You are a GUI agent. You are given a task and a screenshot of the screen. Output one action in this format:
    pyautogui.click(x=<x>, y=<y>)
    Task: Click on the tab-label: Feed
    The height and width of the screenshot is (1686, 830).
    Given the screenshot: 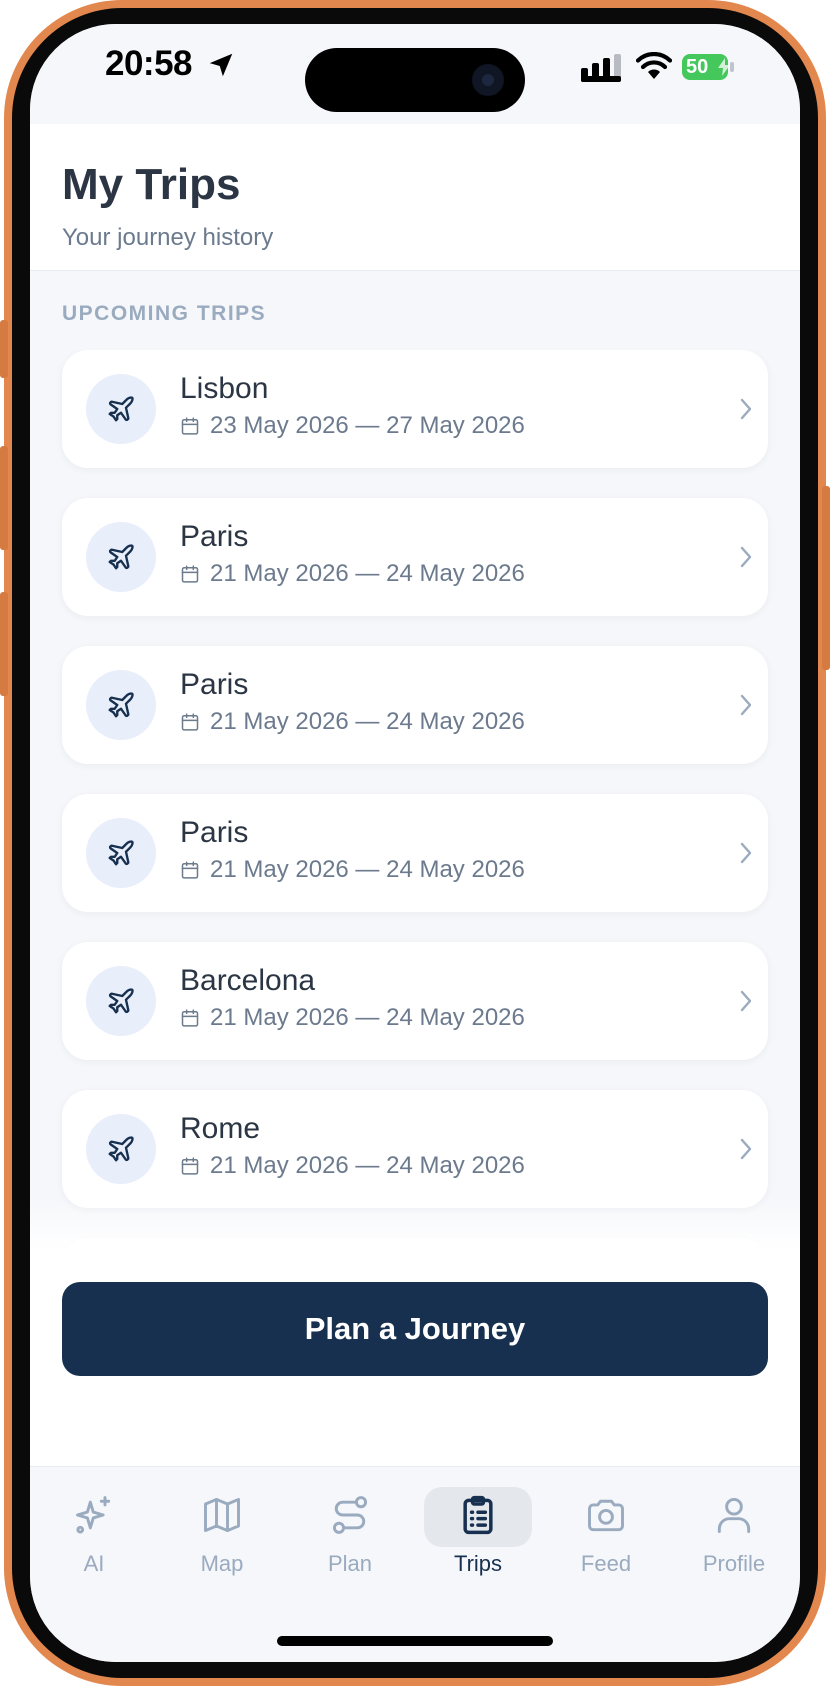 What is the action you would take?
    pyautogui.click(x=606, y=1563)
    